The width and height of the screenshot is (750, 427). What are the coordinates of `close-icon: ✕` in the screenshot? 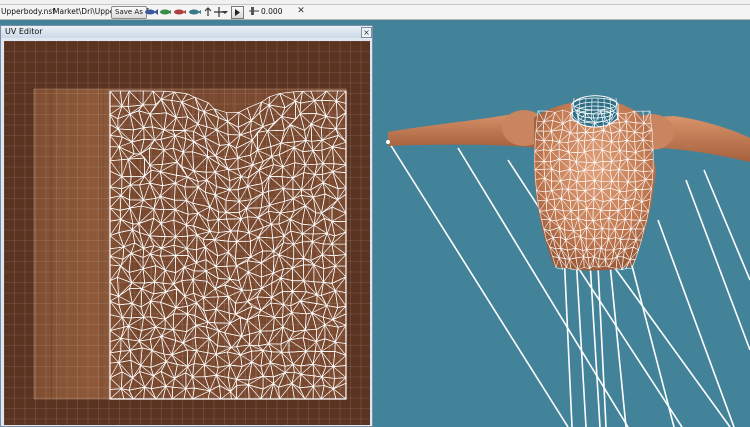 It's located at (301, 11).